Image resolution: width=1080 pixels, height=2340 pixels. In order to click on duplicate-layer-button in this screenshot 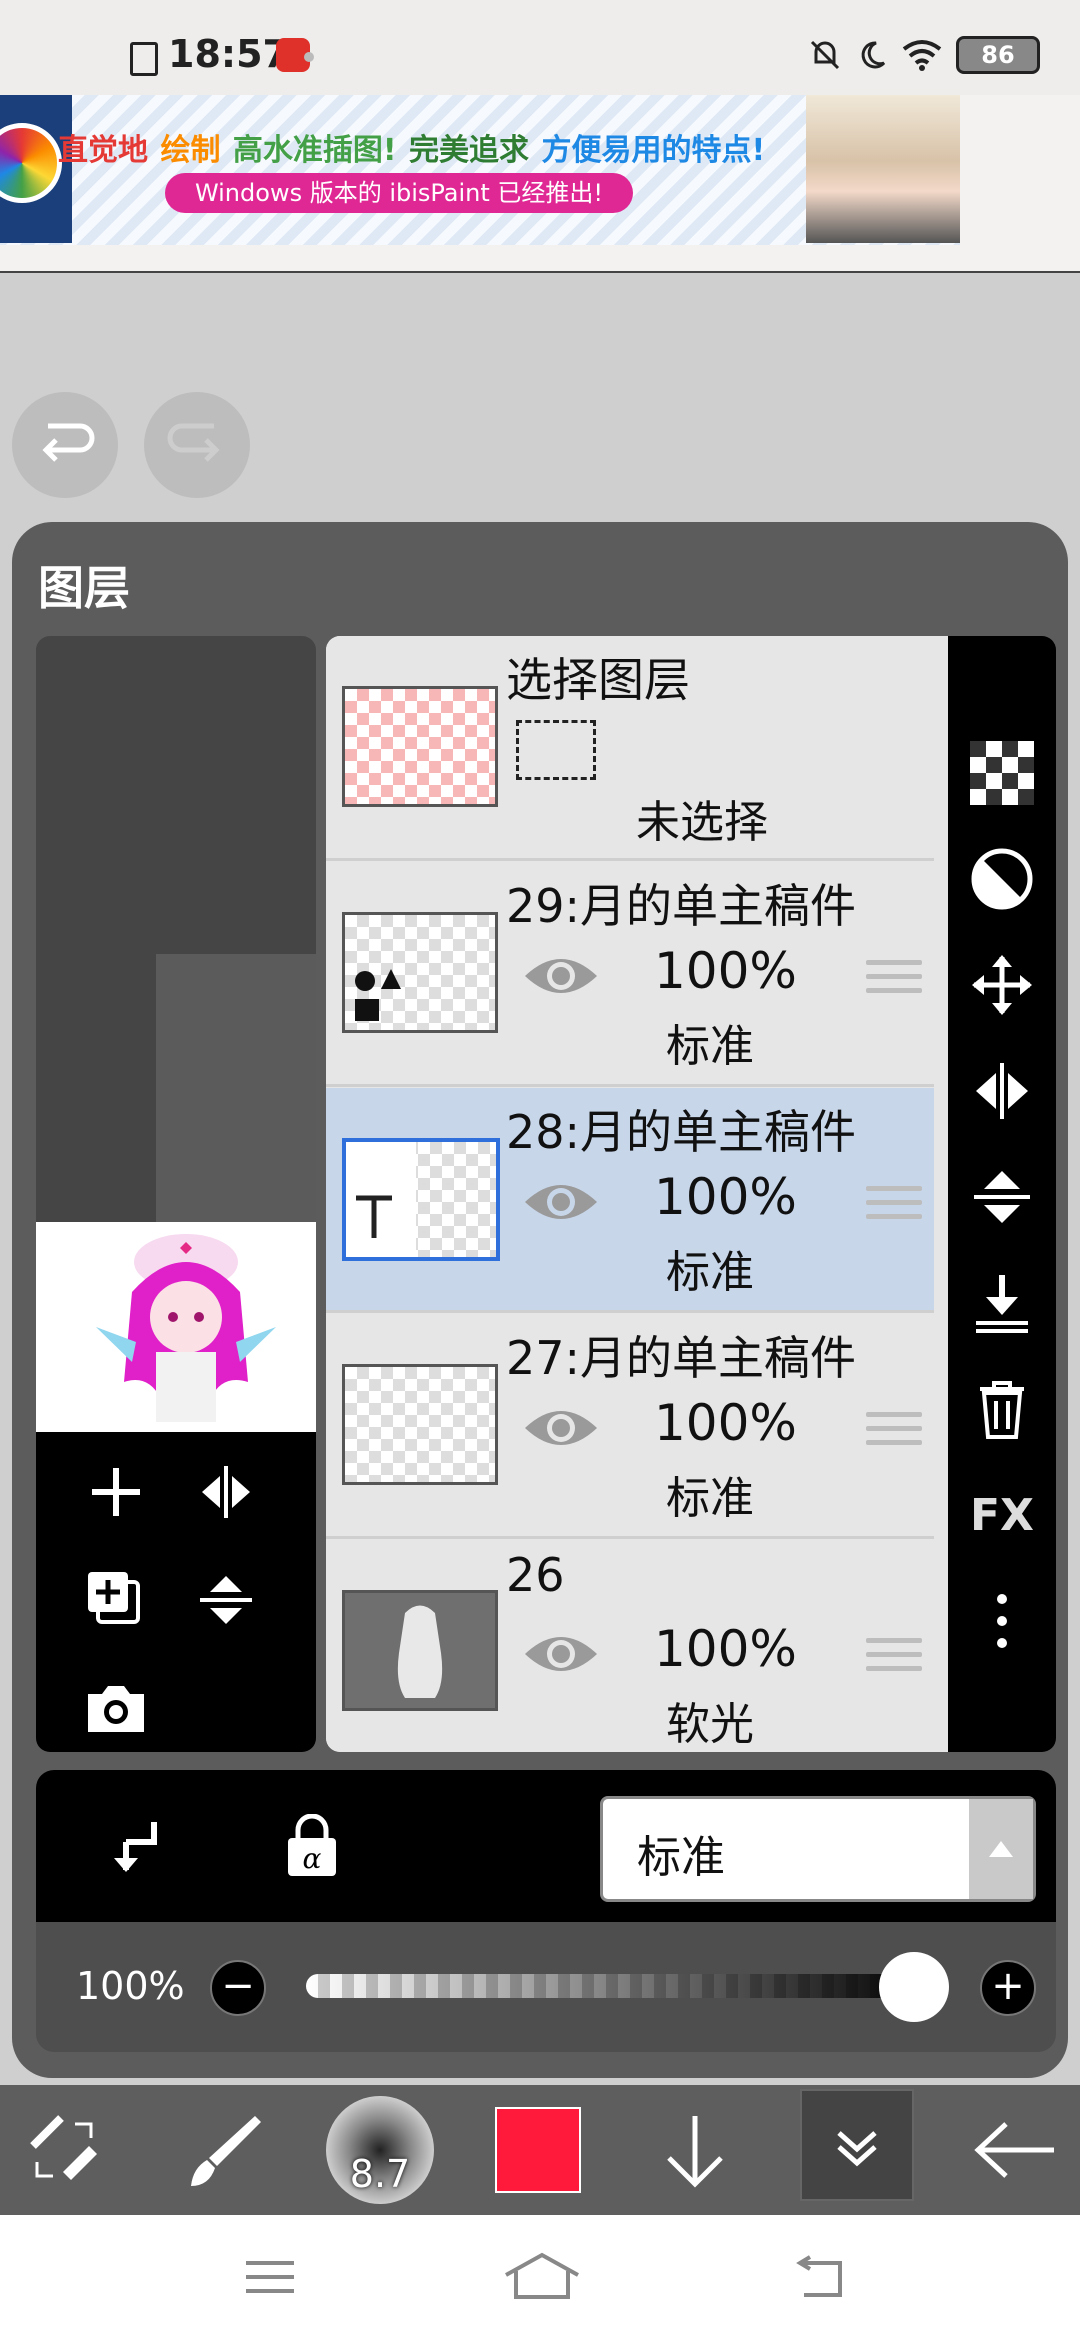, I will do `click(116, 1600)`.